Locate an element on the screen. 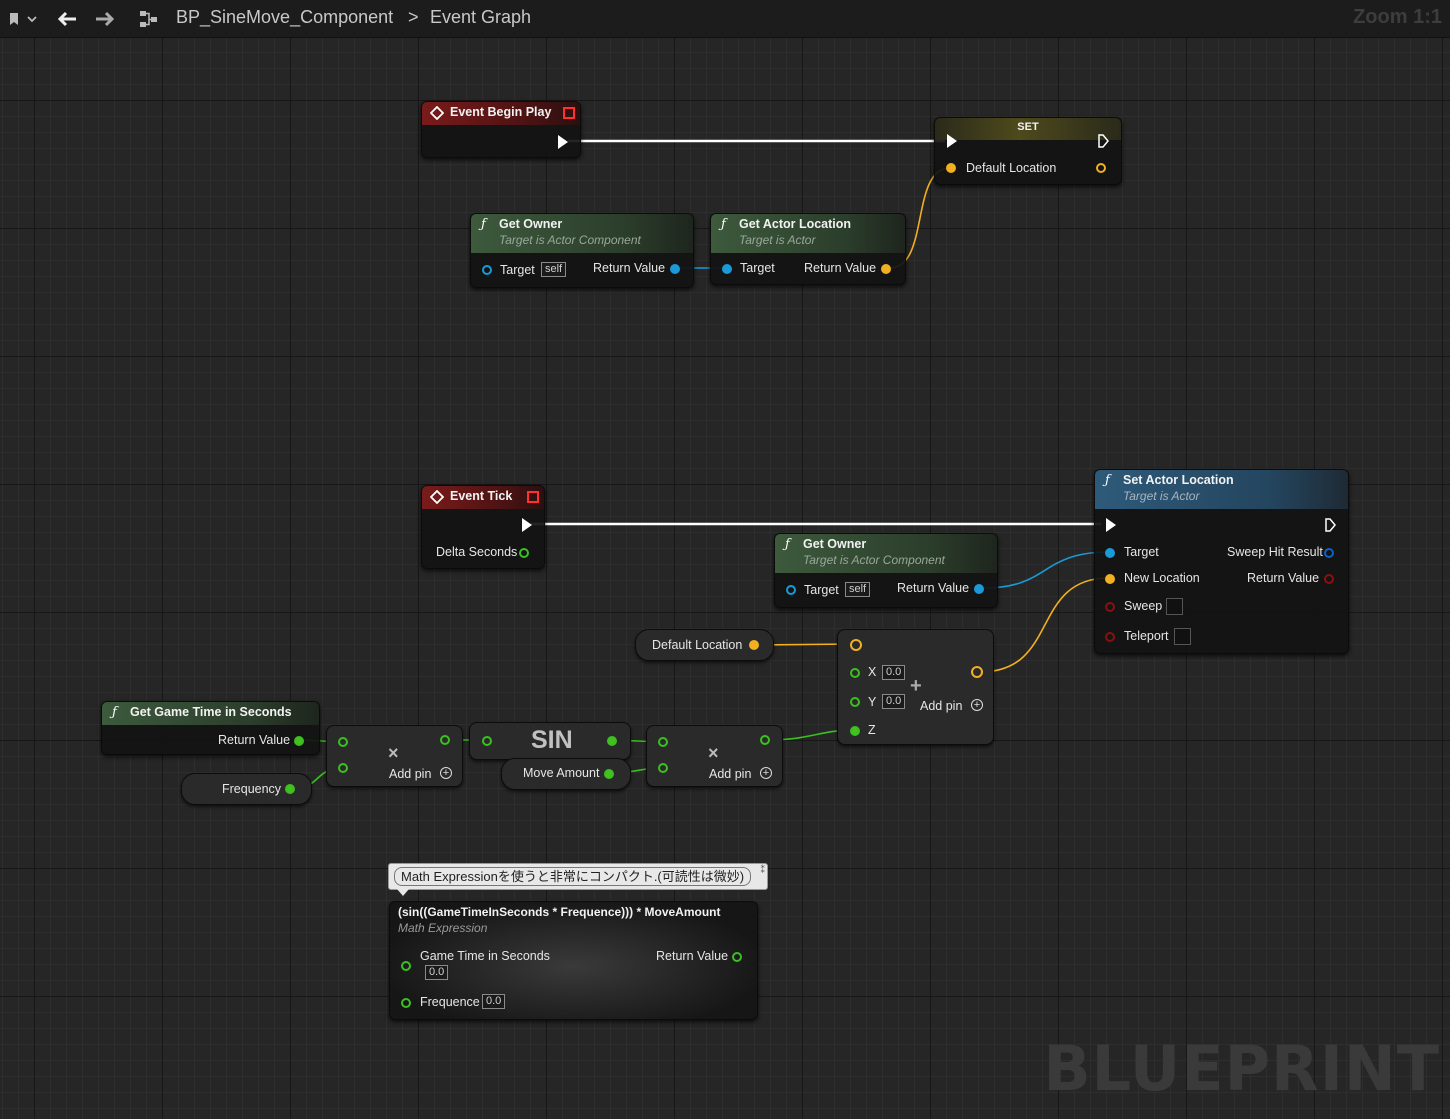  sin-in-pin is located at coordinates (487, 741).